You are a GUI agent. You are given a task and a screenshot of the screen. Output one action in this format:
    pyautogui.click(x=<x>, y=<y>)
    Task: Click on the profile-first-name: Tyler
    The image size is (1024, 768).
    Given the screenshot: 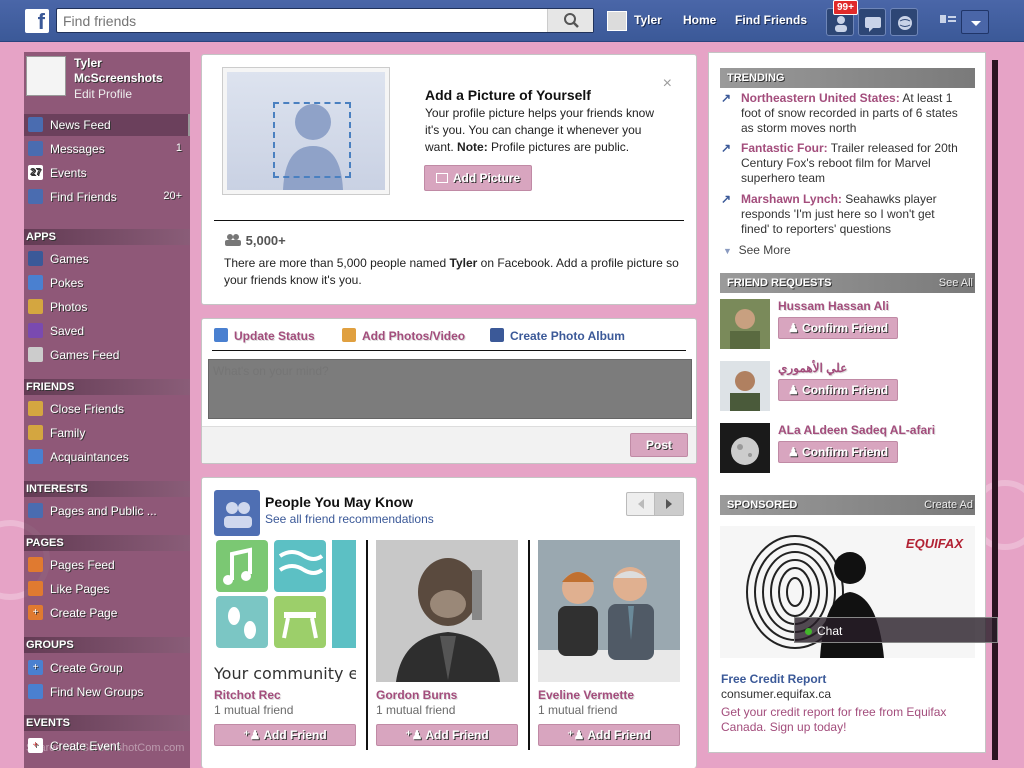 What is the action you would take?
    pyautogui.click(x=118, y=63)
    